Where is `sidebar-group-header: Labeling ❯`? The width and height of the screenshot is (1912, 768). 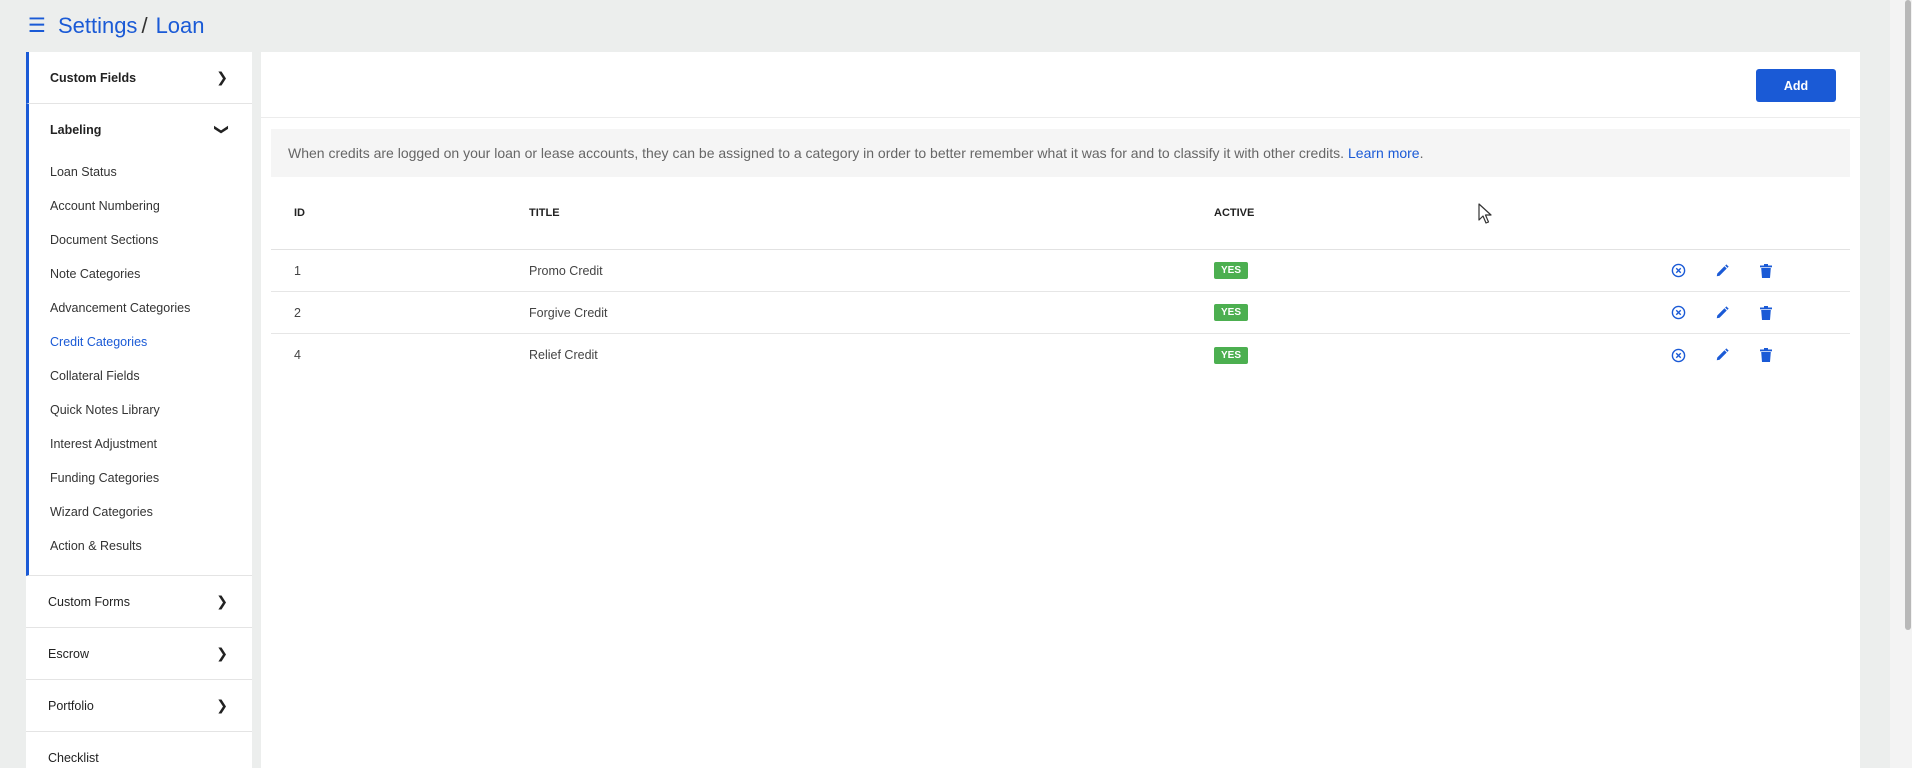
sidebar-group-header: Labeling ❯ is located at coordinates (140, 129).